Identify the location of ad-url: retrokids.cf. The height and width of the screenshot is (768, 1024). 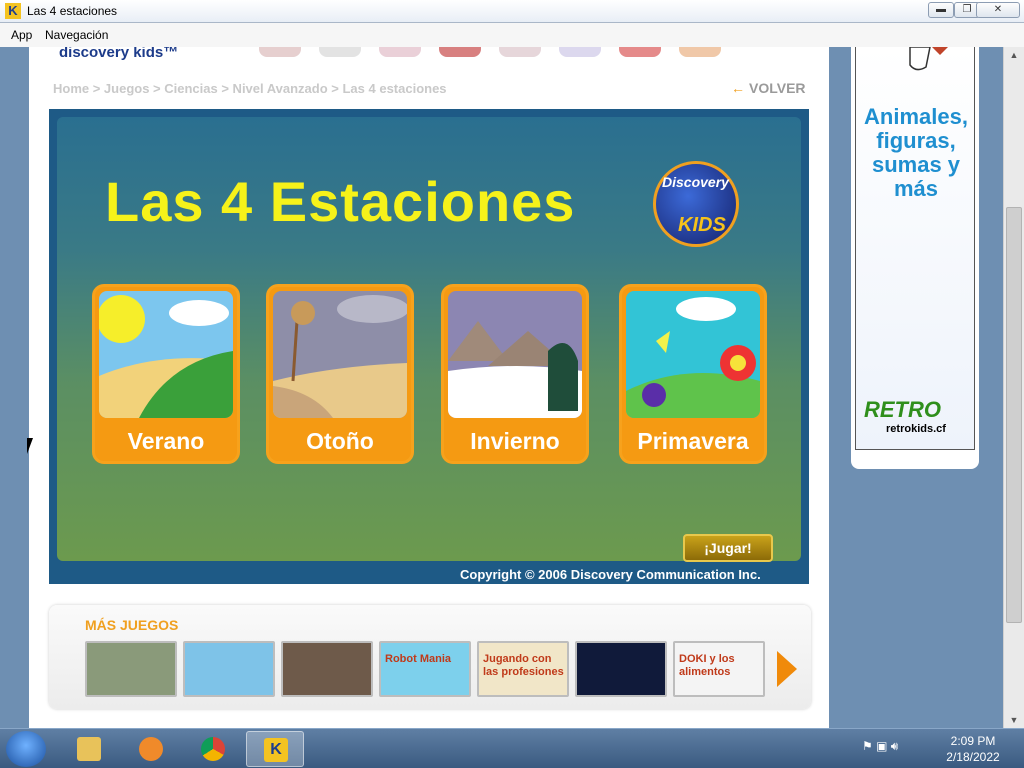
(916, 429).